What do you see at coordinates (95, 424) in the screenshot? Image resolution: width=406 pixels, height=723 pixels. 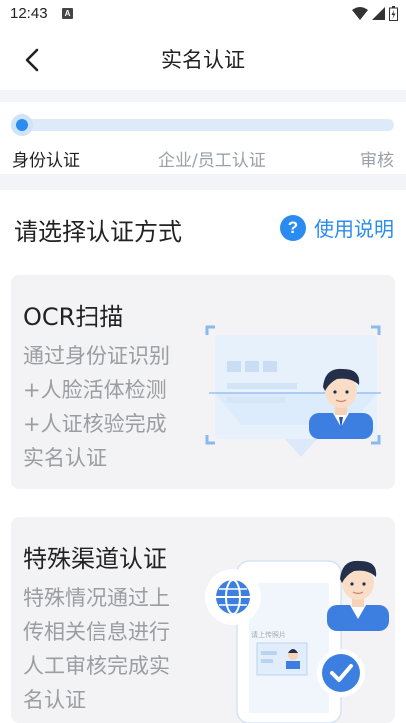 I see `desc-line: +人证核验完成` at bounding box center [95, 424].